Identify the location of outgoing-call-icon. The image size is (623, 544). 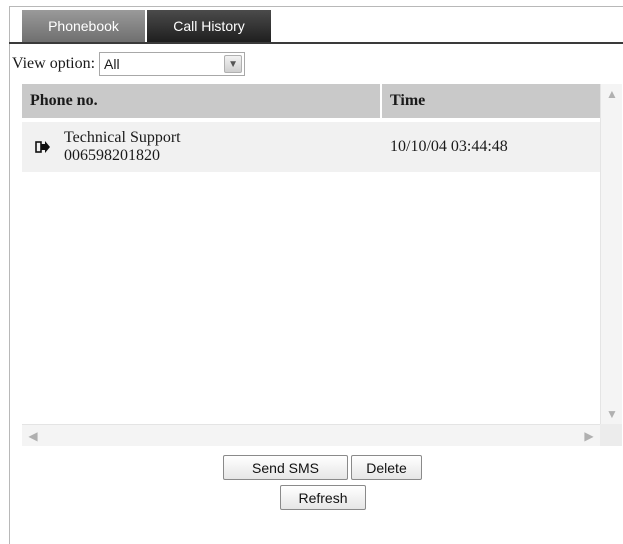
(43, 147).